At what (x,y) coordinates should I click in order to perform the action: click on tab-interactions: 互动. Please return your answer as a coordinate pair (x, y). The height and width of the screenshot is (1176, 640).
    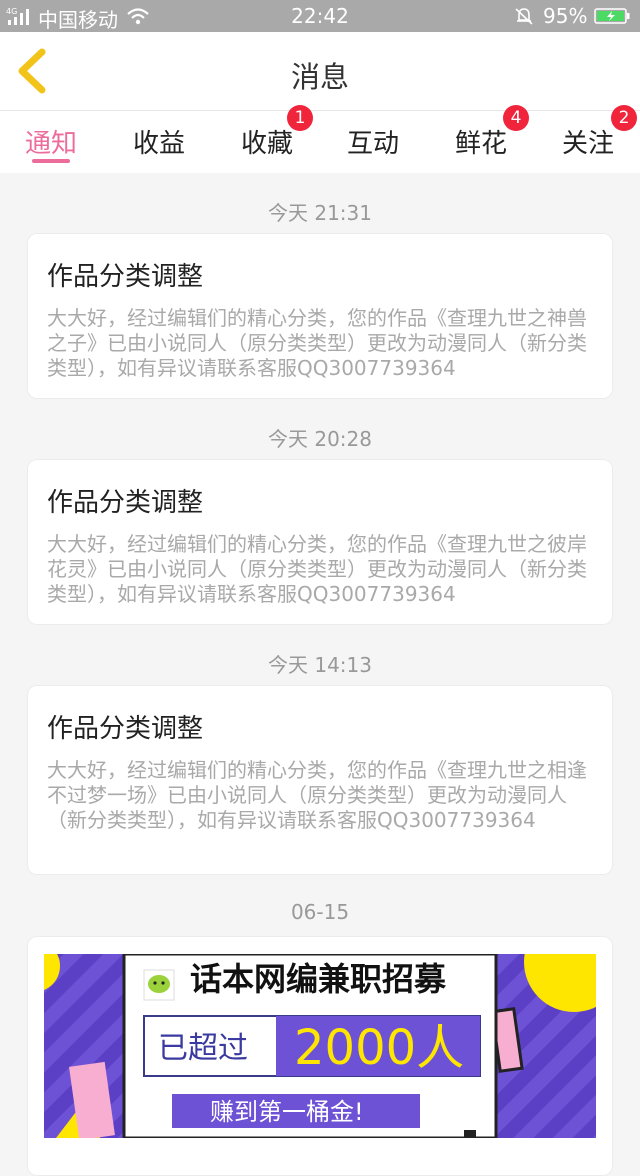
    Looking at the image, I should click on (373, 142).